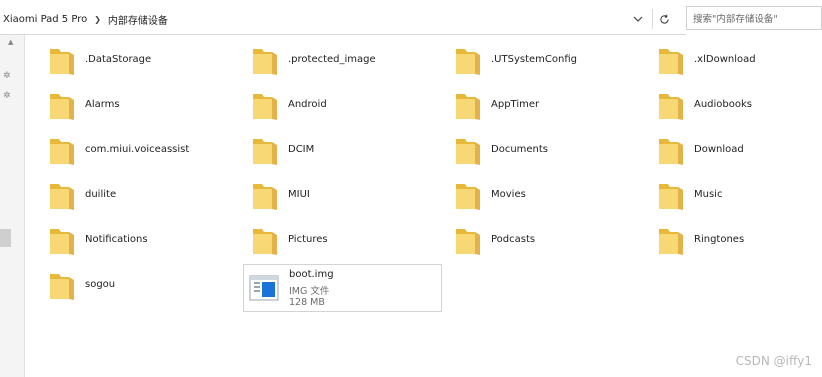 Image resolution: width=822 pixels, height=377 pixels. What do you see at coordinates (545, 195) in the screenshot?
I see `folder-item: Movies` at bounding box center [545, 195].